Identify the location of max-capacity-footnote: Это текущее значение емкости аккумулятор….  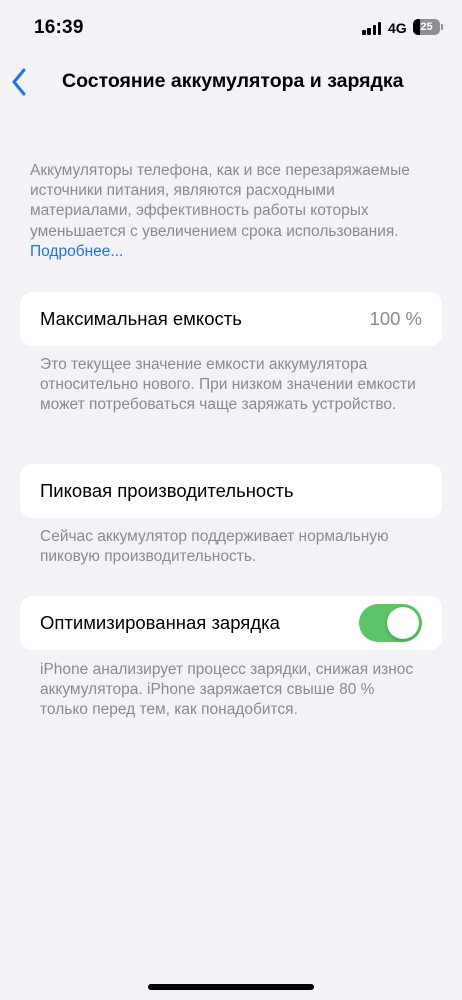
(228, 385).